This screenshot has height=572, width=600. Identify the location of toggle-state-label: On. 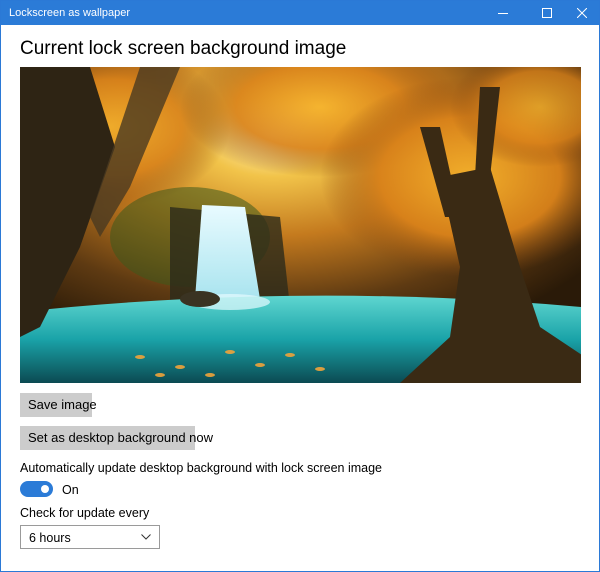
(70, 490).